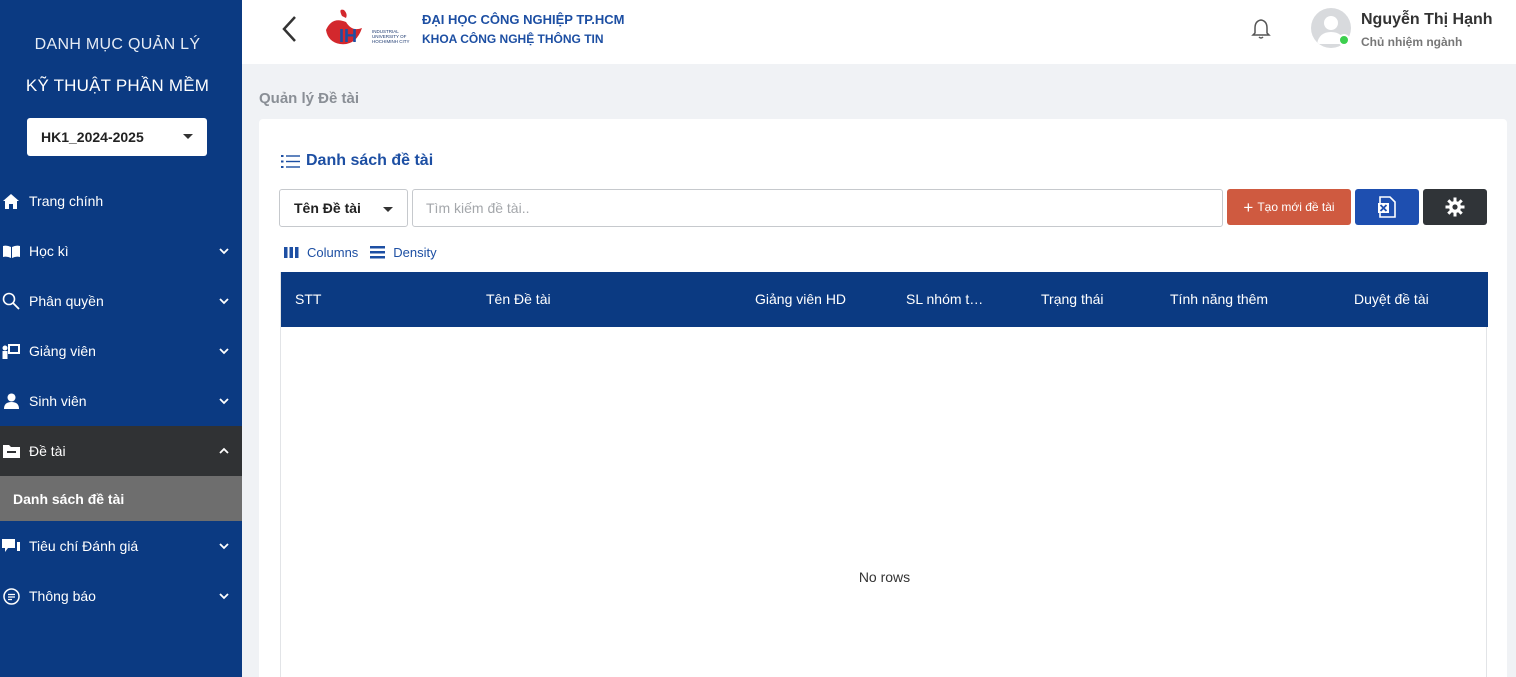  What do you see at coordinates (290, 29) in the screenshot?
I see `back-arrow-icon` at bounding box center [290, 29].